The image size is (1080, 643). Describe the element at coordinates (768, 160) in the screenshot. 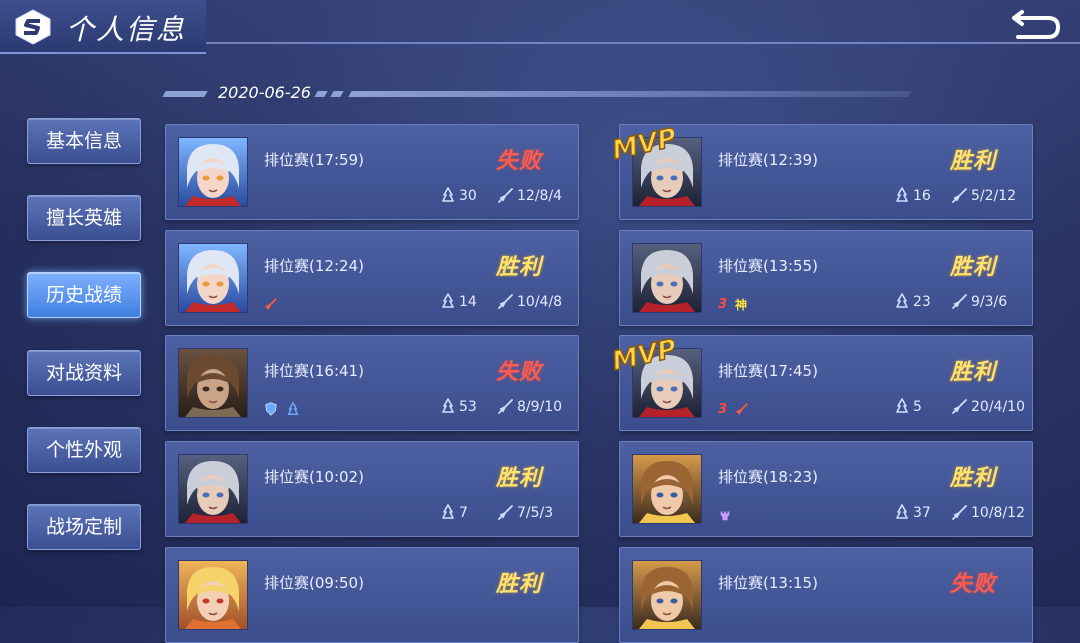

I see `match-mode-time: 排位赛(12:39)` at that location.